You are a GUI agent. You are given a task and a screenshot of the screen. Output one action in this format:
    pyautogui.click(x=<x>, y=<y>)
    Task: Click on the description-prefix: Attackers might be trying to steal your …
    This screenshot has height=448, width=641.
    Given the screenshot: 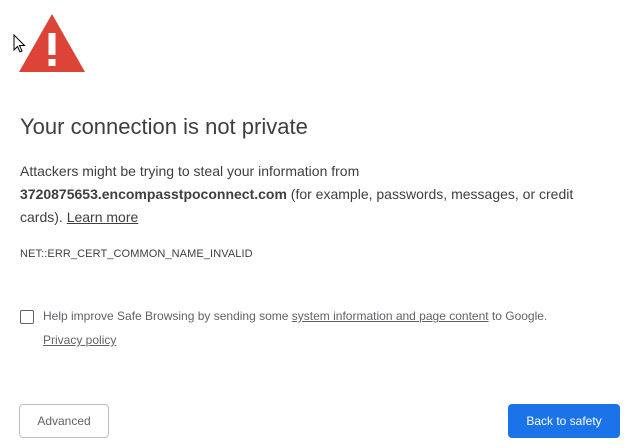 What is the action you would take?
    pyautogui.click(x=190, y=171)
    